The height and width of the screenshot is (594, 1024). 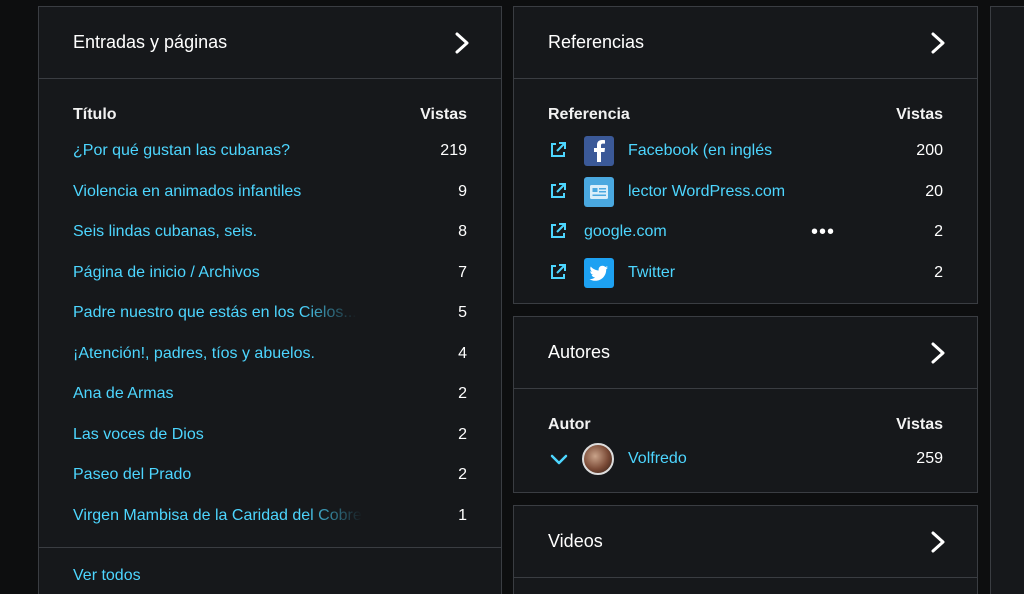 What do you see at coordinates (745, 115) in the screenshot?
I see `referrers-table-header: Referencia Vistas` at bounding box center [745, 115].